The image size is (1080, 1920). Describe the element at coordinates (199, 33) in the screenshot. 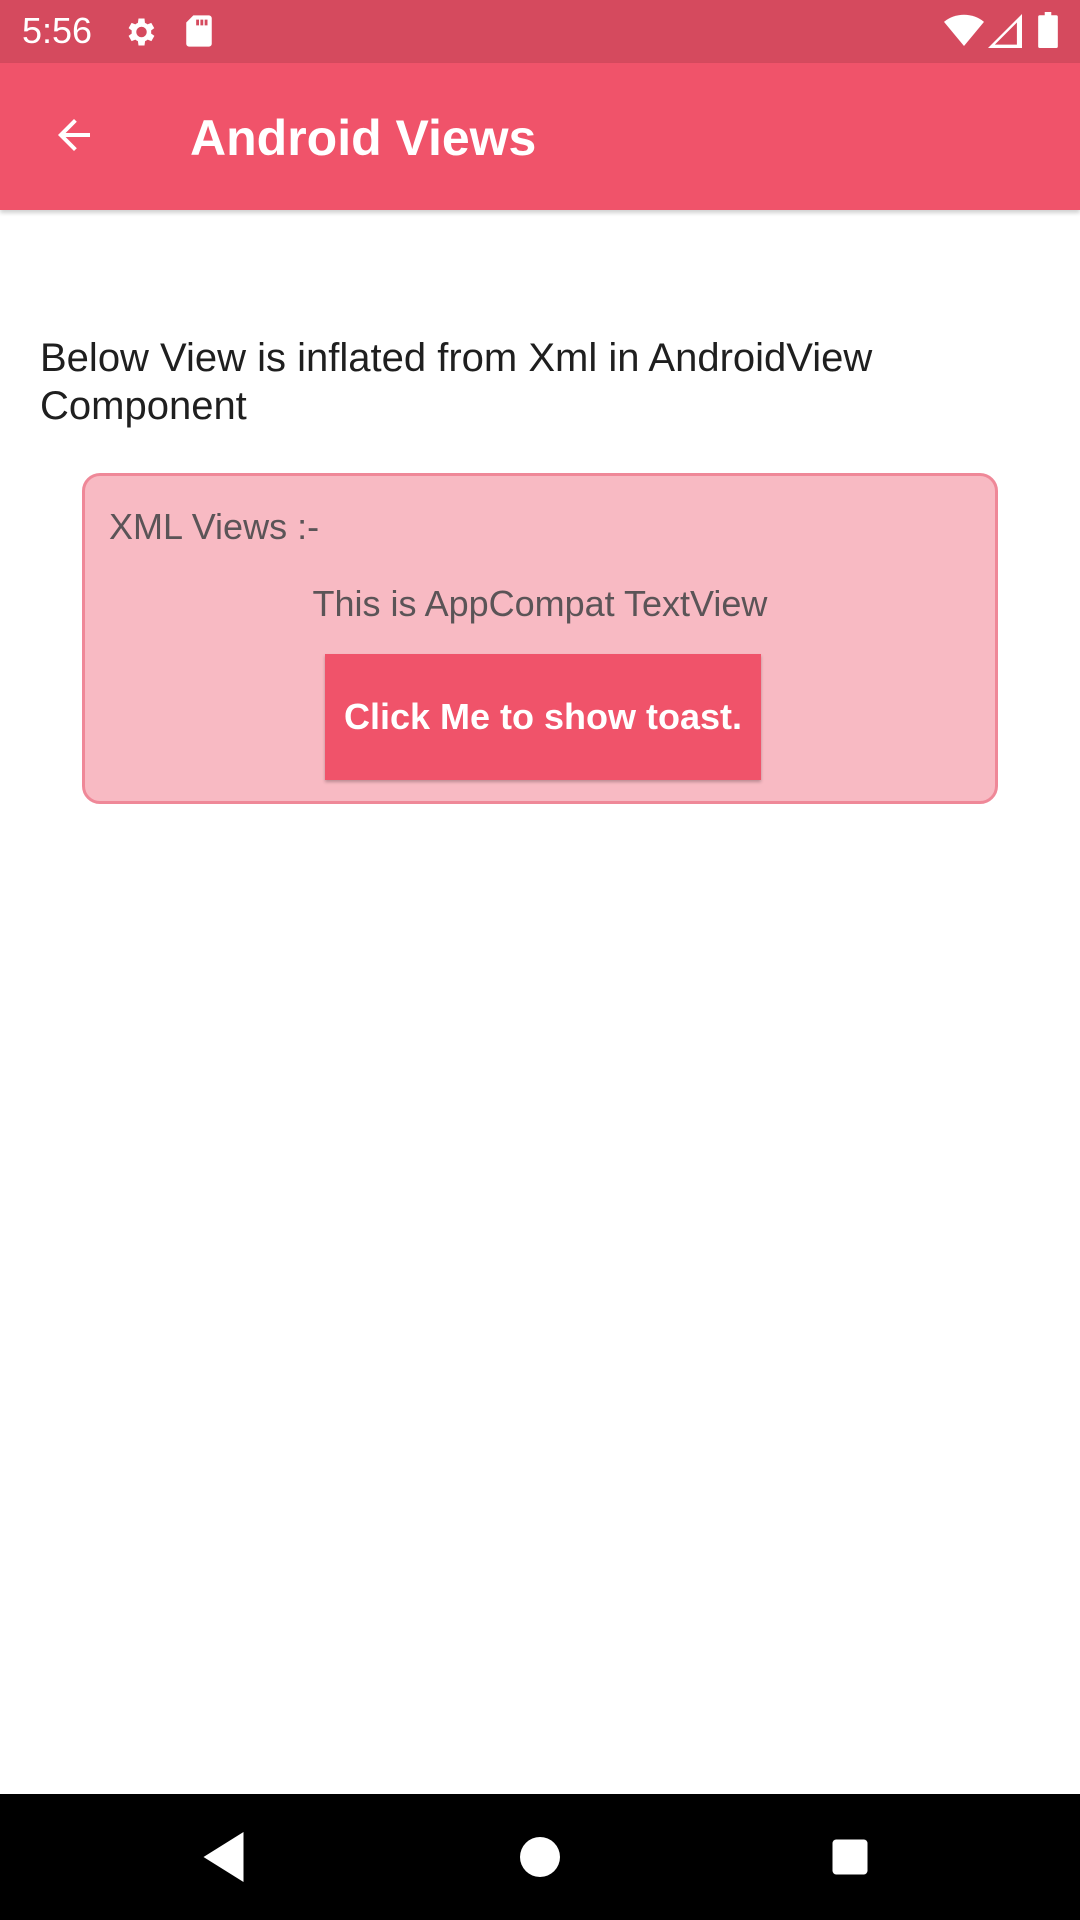

I see `sd-card-icon` at that location.